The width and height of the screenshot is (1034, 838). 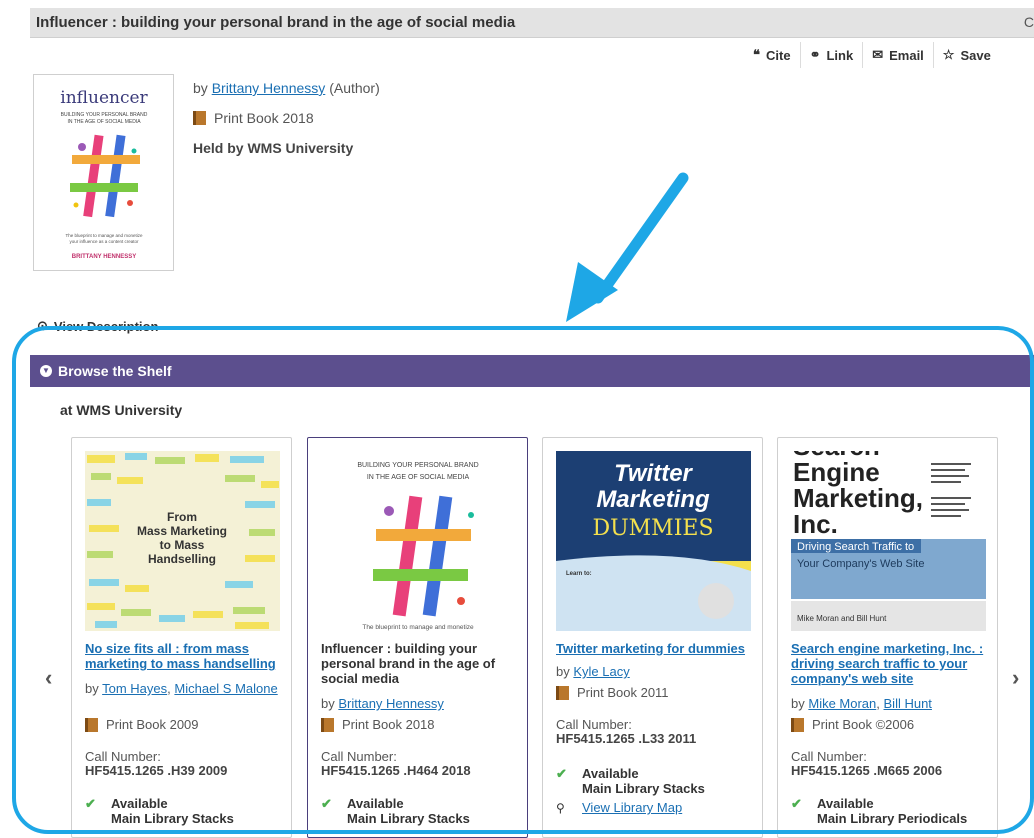 I want to click on carousel-prev-arrow: ‹, so click(x=48, y=678).